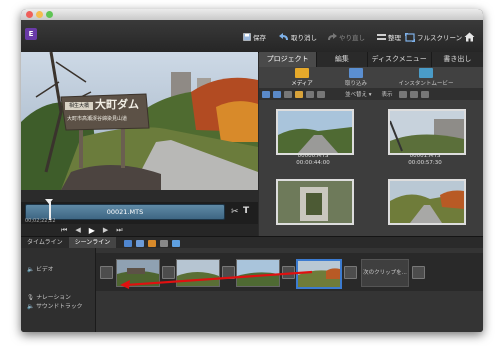 This screenshot has height=346, width=500. I want to click on clip-trim-bar: 00021.MTS 00;02;22;22 ✂ T, so click(139, 211).